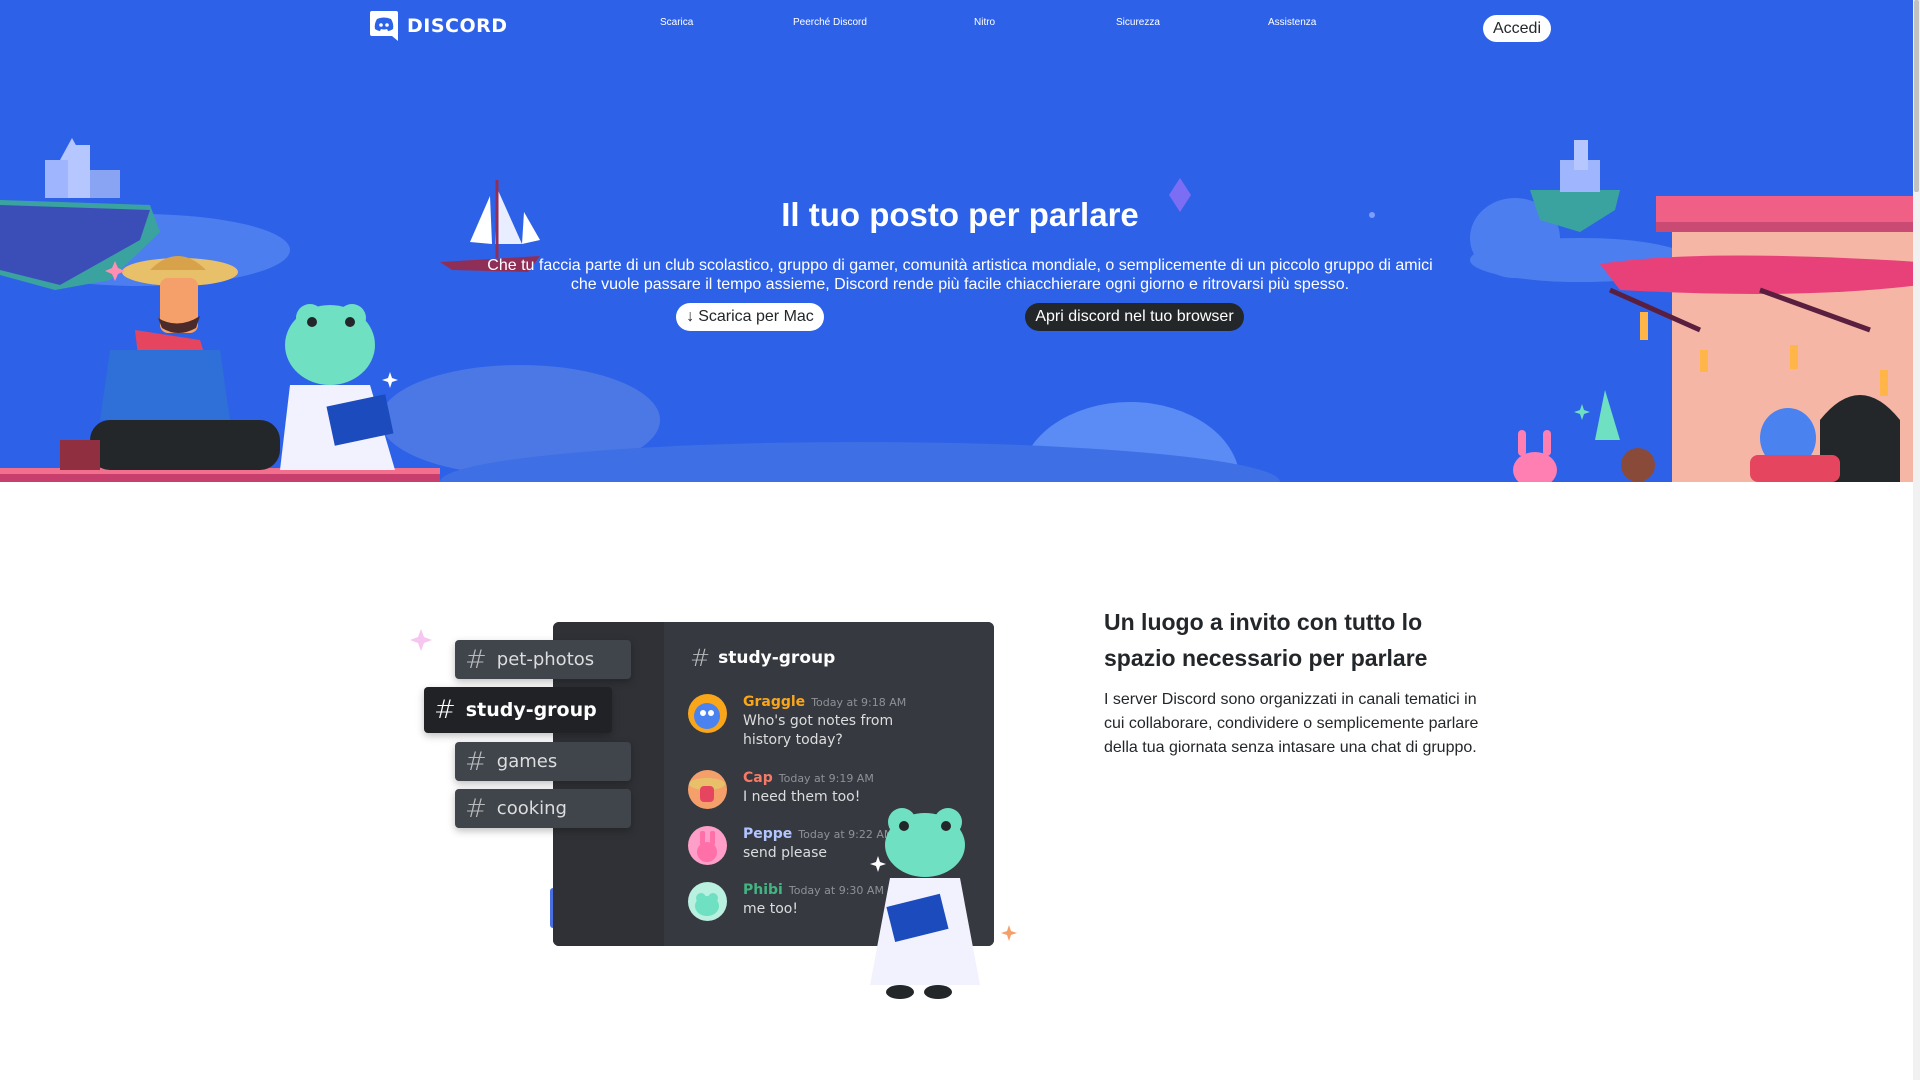 This screenshot has width=1920, height=1080. I want to click on message-author: Peppe, so click(768, 834).